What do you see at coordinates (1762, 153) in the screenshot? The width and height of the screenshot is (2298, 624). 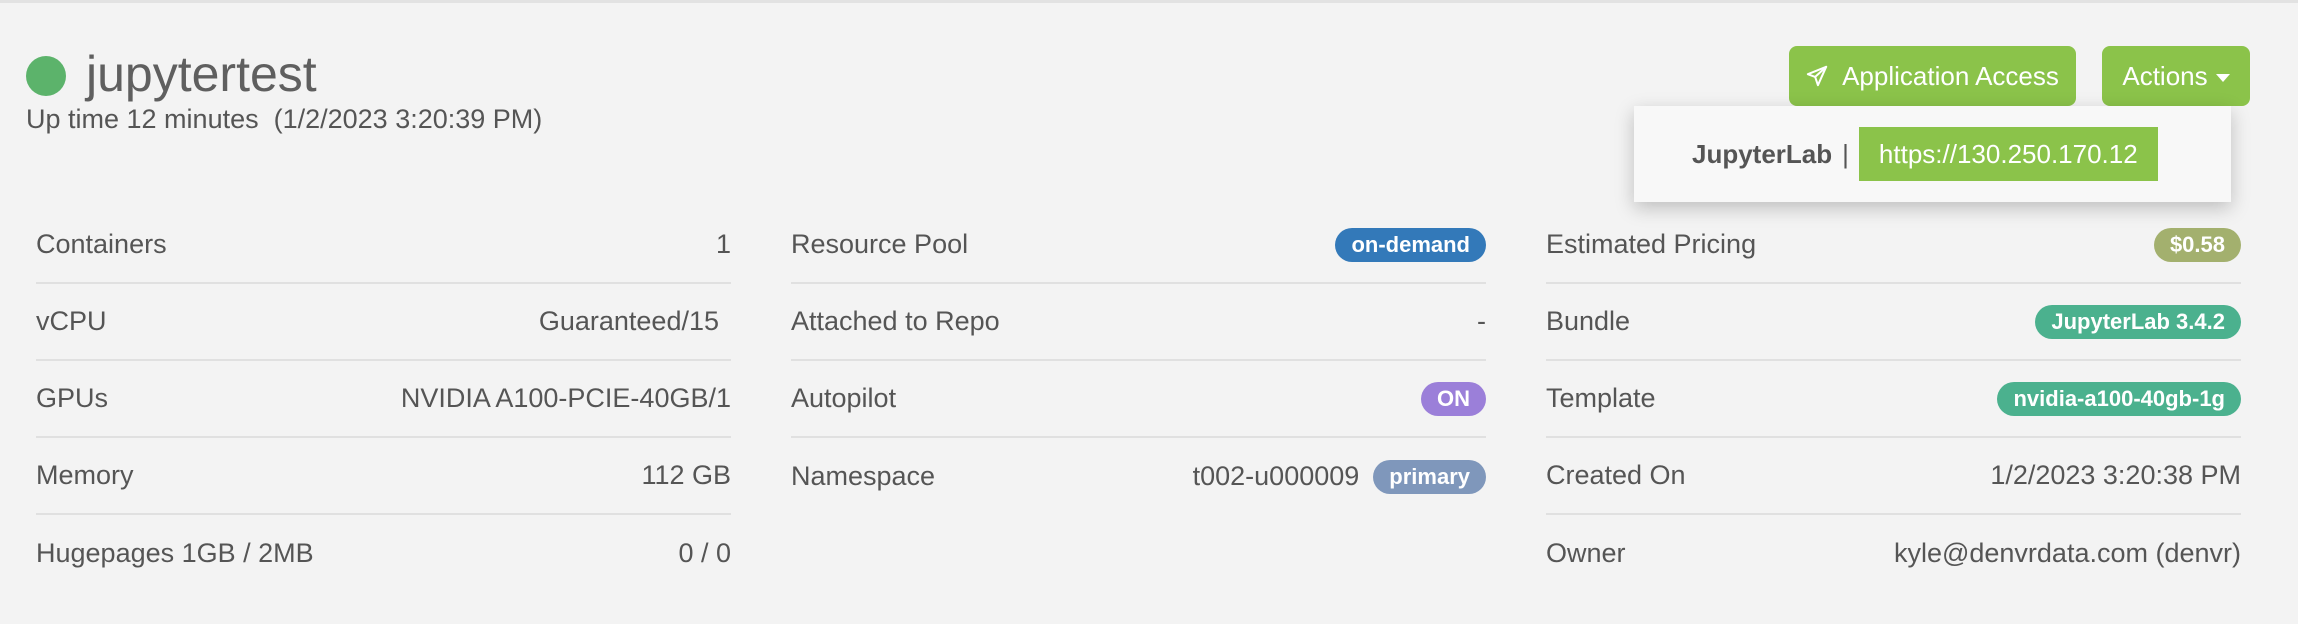 I see `popover-app-label: JupyterLab` at bounding box center [1762, 153].